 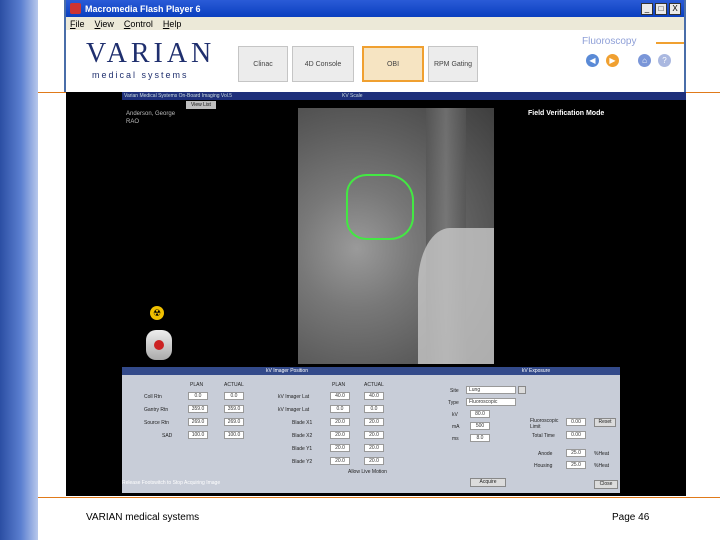 I want to click on gantry-rtn-actual: 359.0, so click(x=234, y=409).